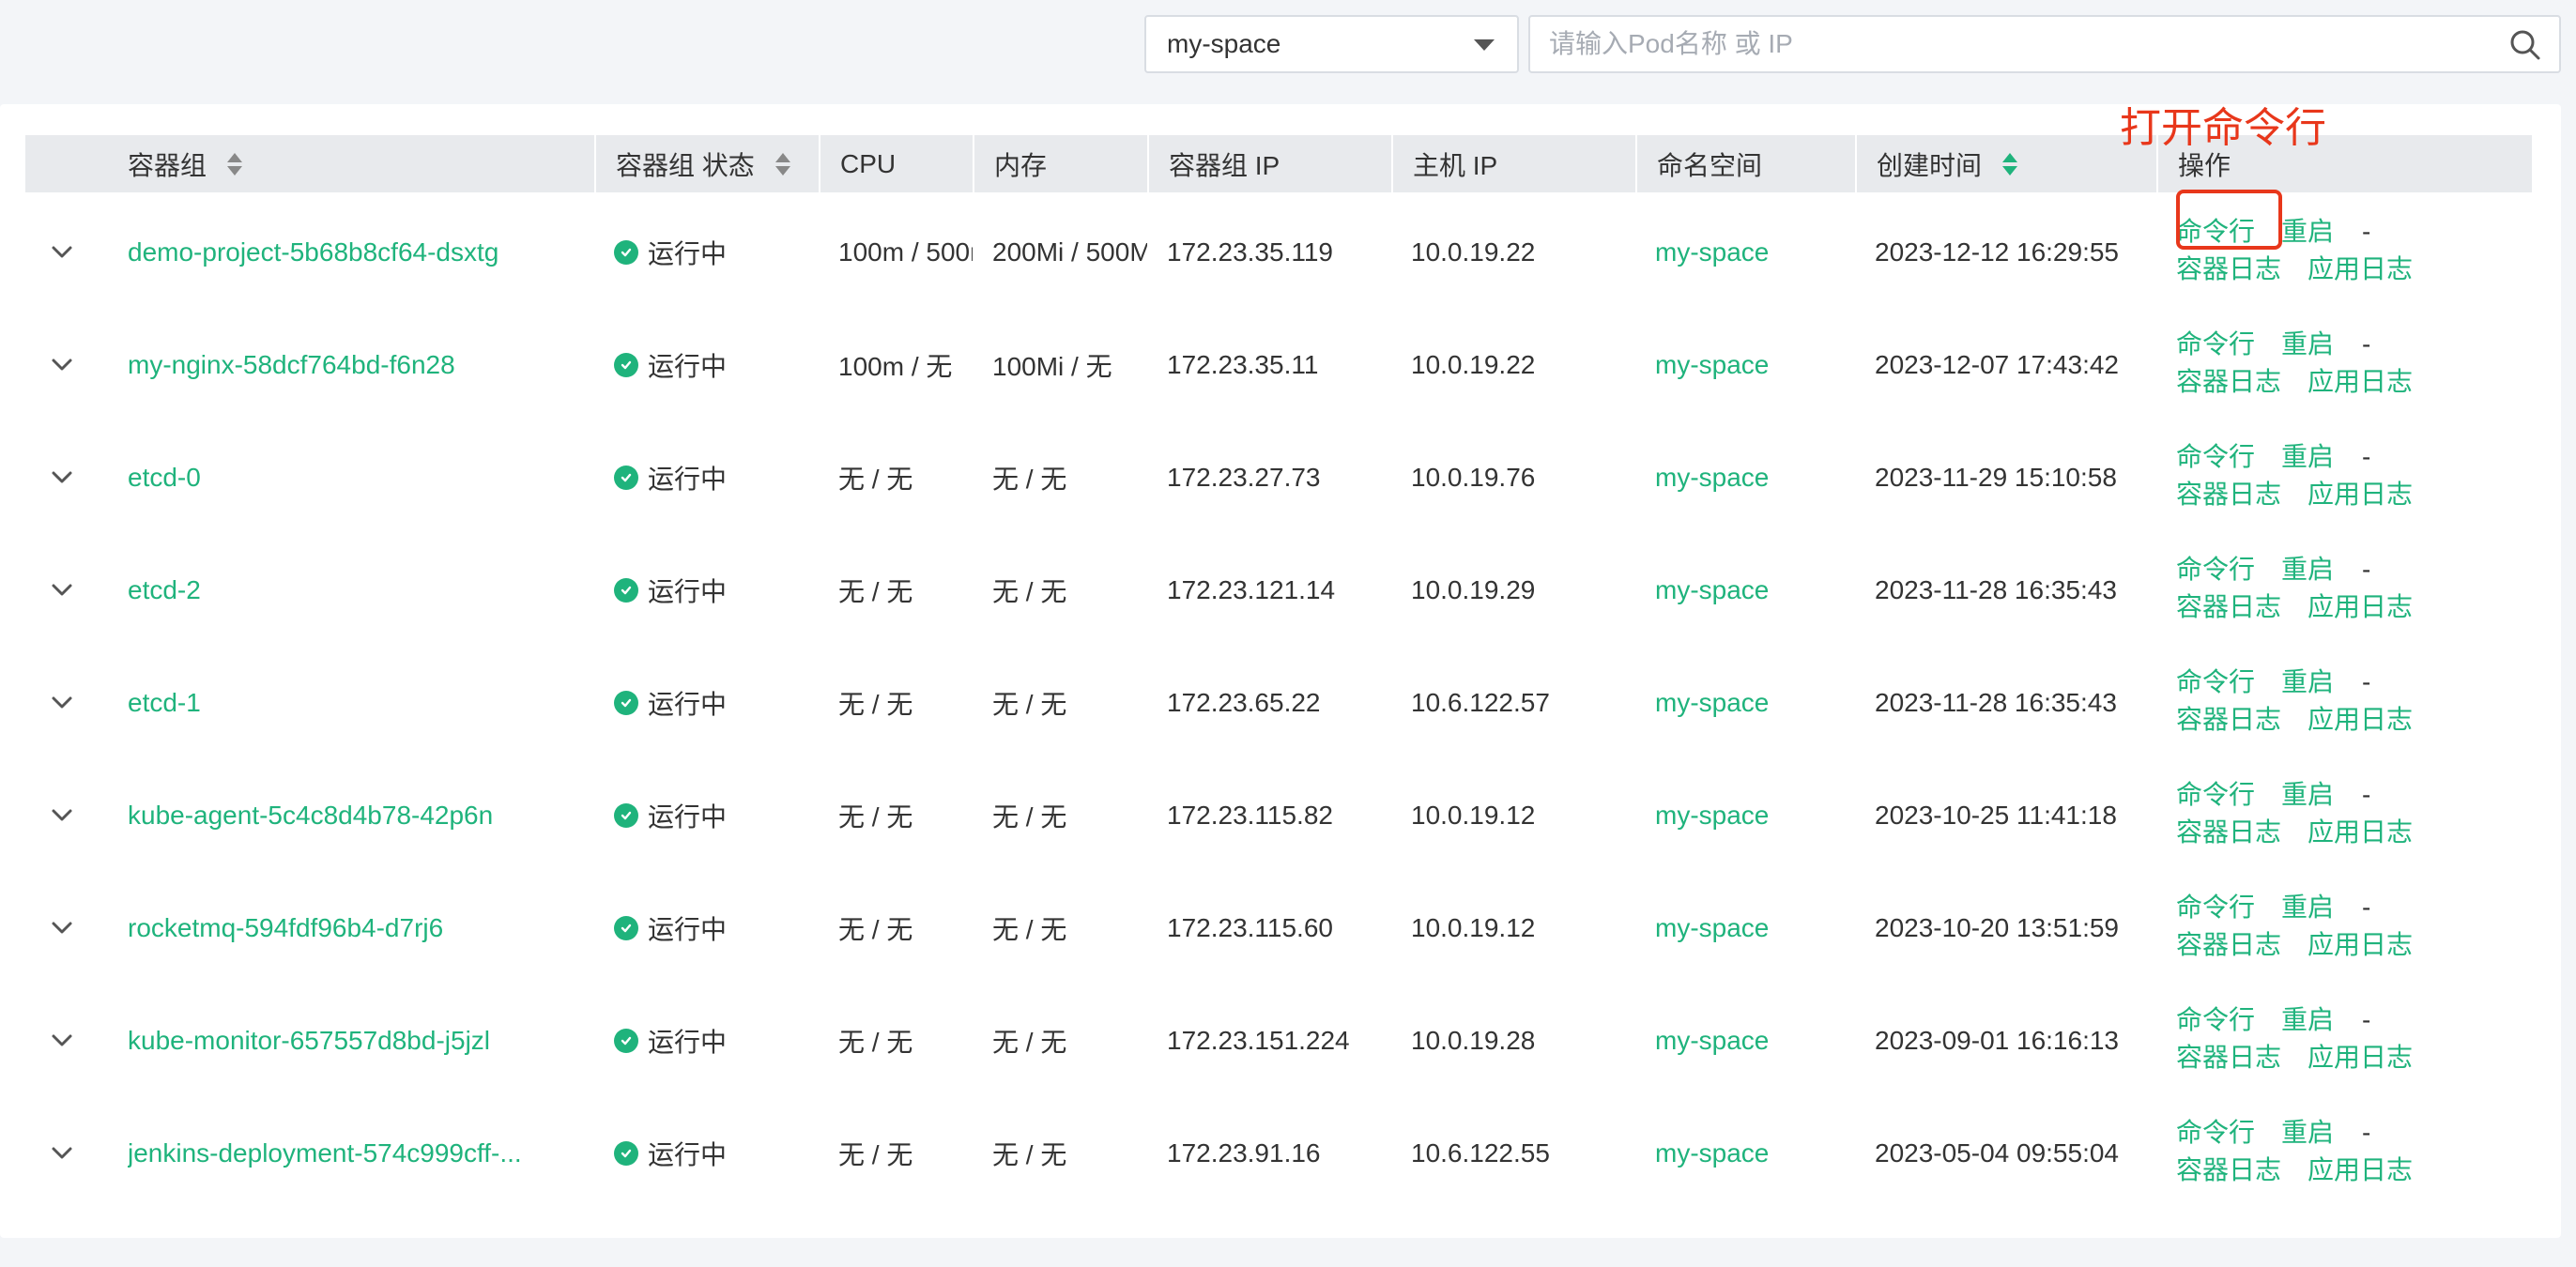  Describe the element at coordinates (351, 163) in the screenshot. I see `header-pod-group: 容器组` at that location.